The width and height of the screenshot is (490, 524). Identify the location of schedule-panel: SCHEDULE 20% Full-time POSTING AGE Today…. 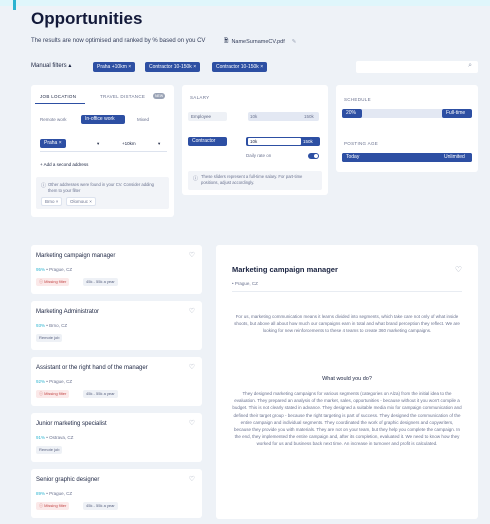
(407, 128).